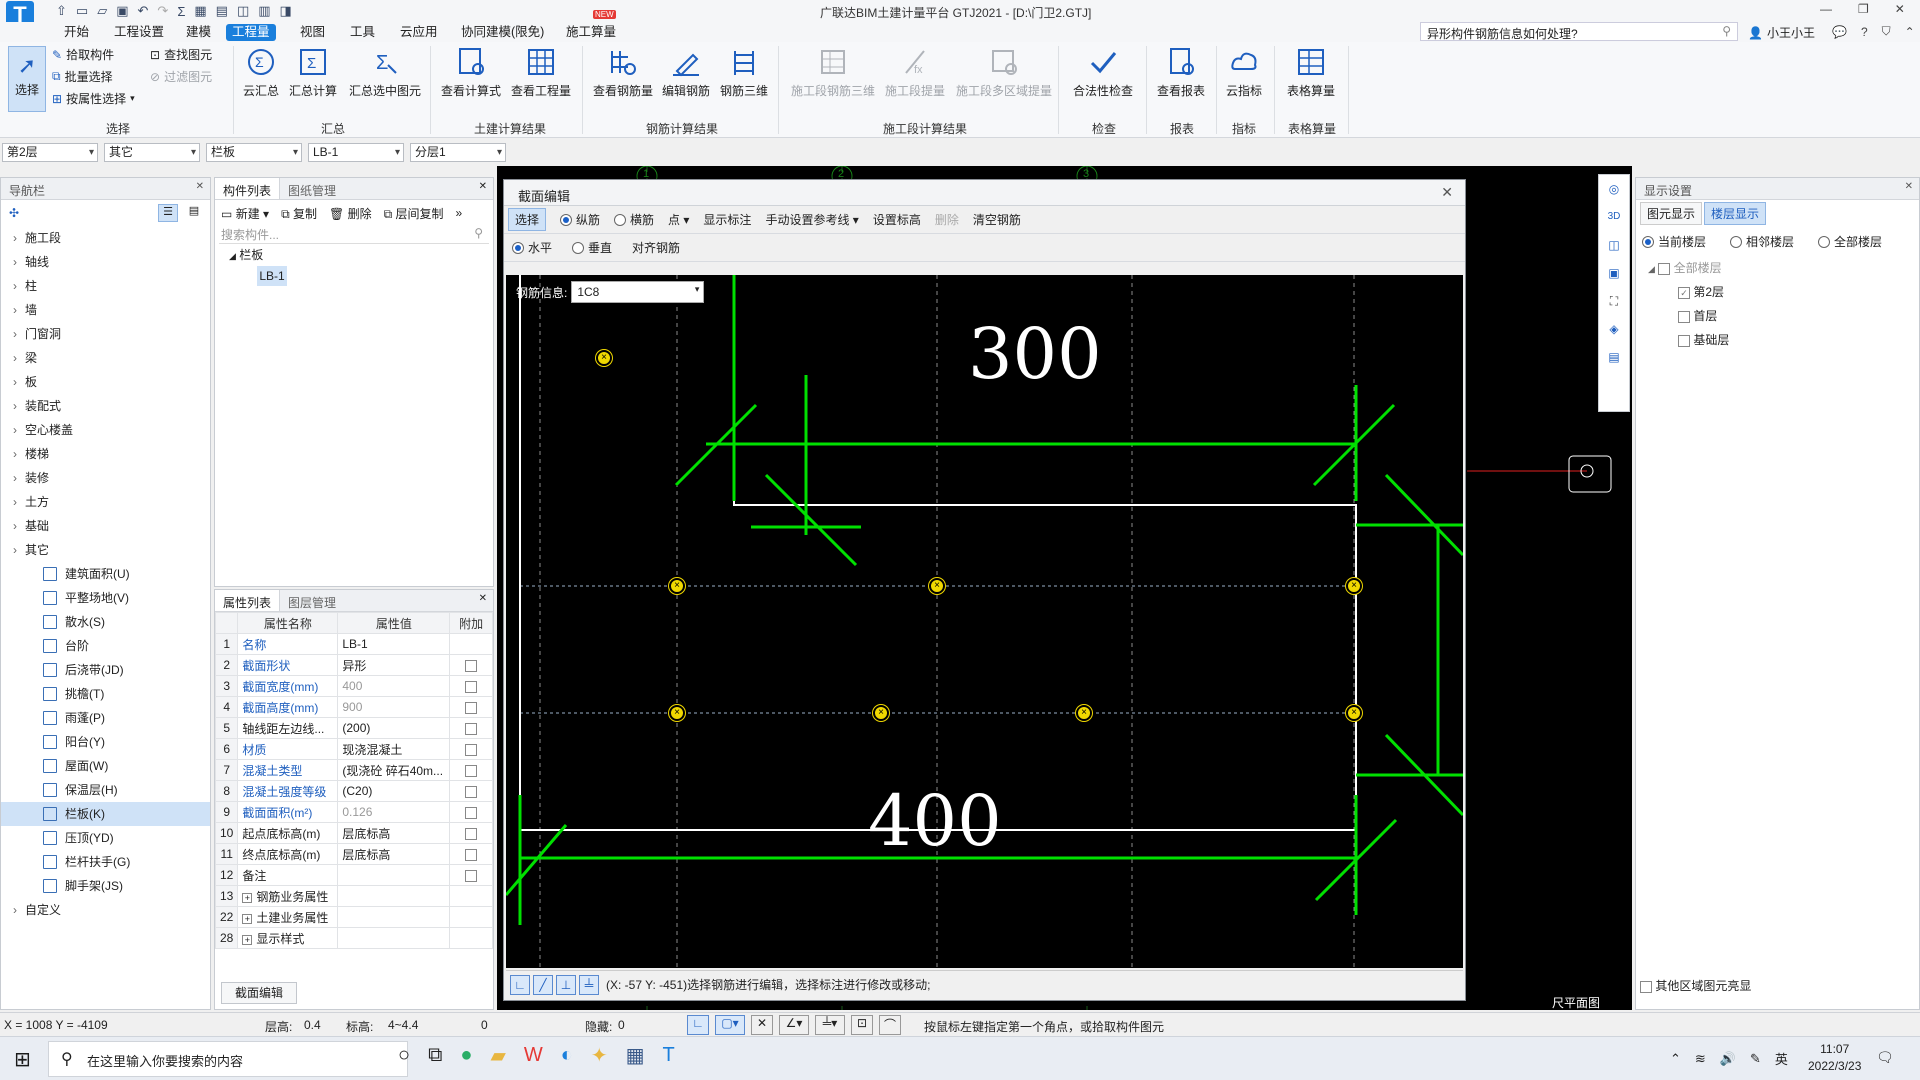 The image size is (1920, 1080). What do you see at coordinates (1674, 241) in the screenshot?
I see `current-floor-radio: 当前楼层` at bounding box center [1674, 241].